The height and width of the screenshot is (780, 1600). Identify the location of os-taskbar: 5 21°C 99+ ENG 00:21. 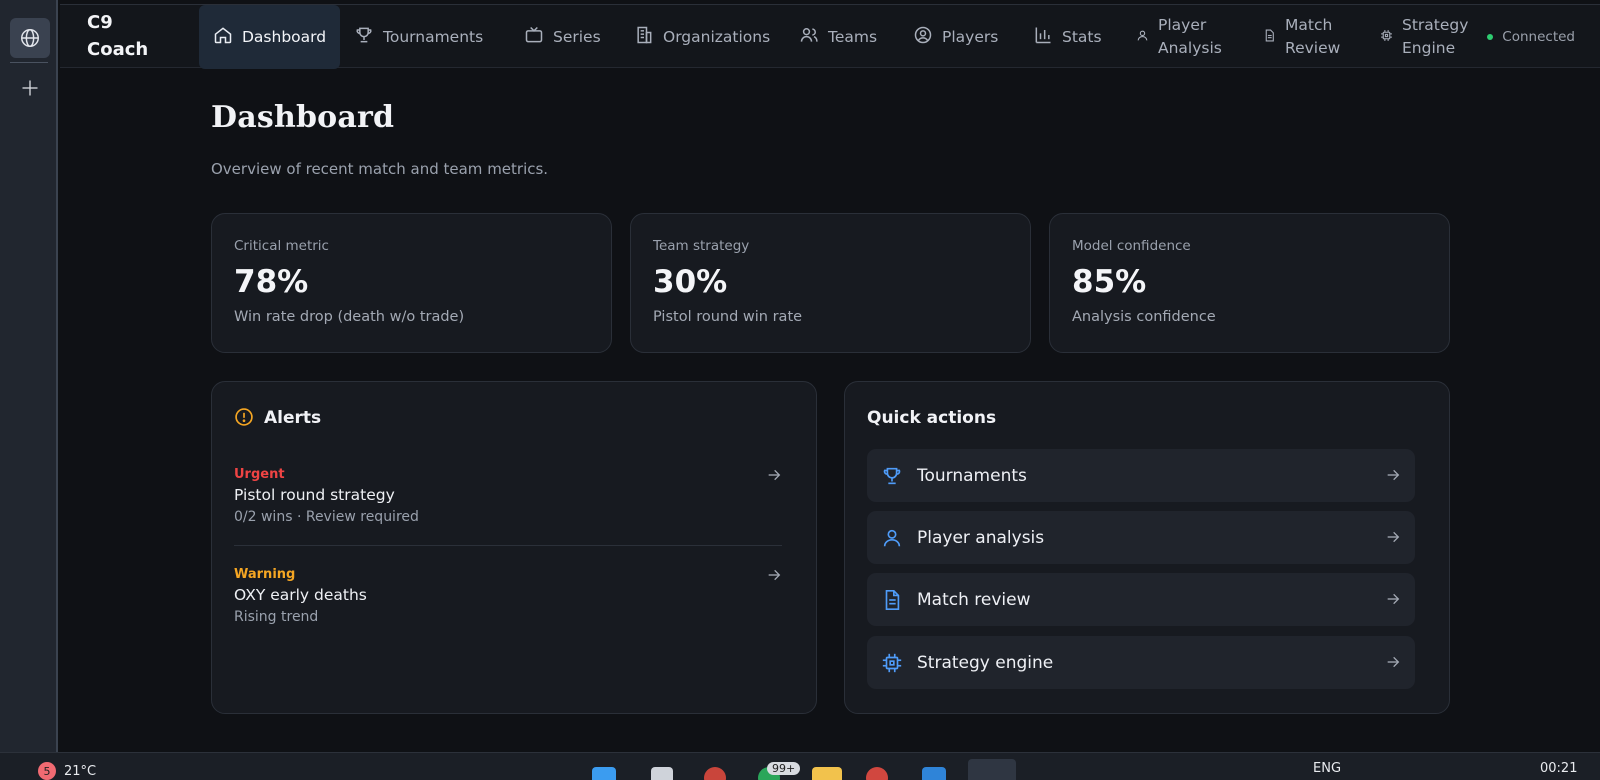
(800, 766).